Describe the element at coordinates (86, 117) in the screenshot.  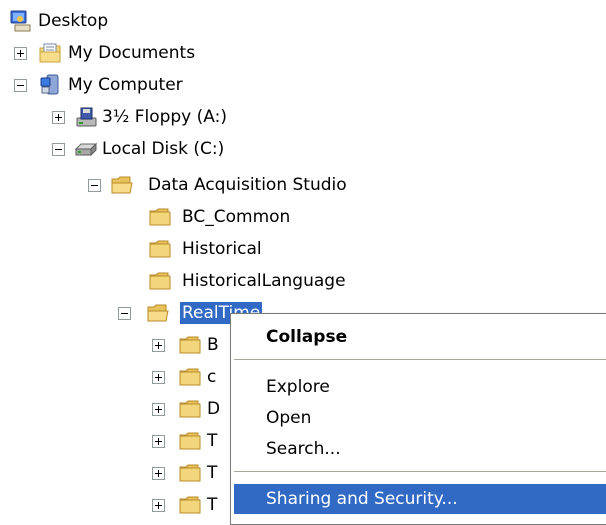
I see `floppy-drive-icon` at that location.